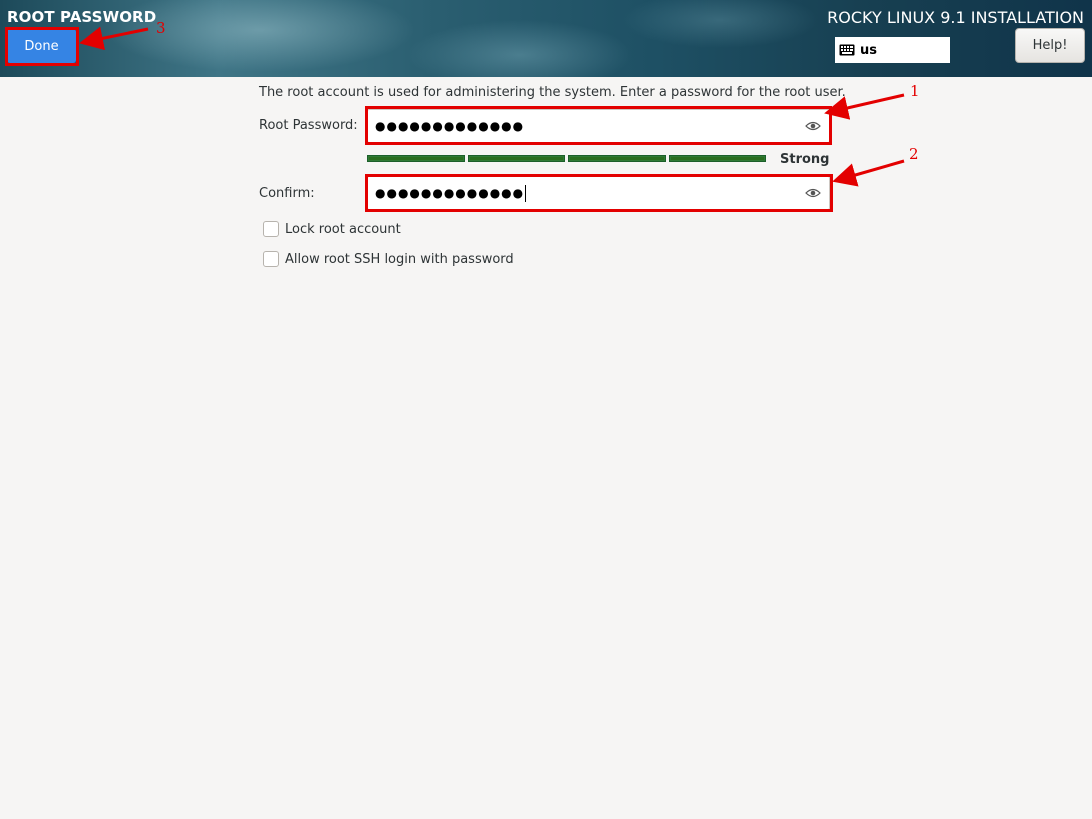  What do you see at coordinates (492, 106) in the screenshot?
I see `annotation-arrows` at bounding box center [492, 106].